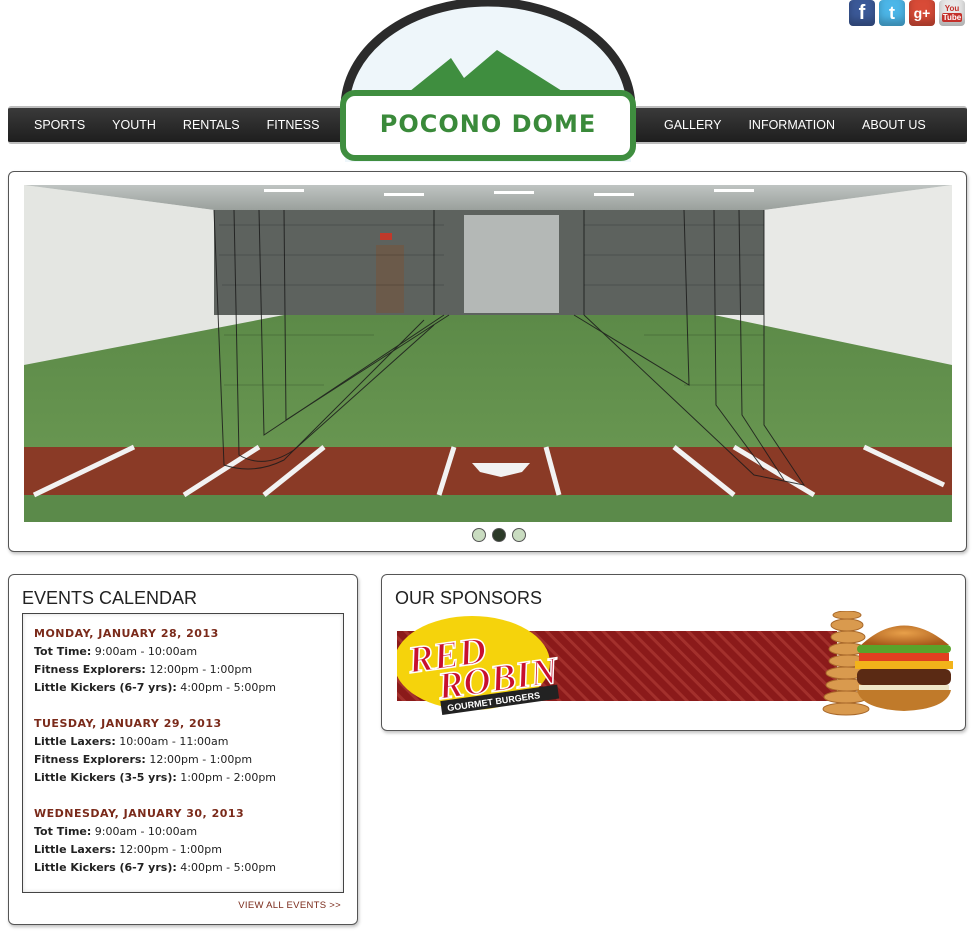  What do you see at coordinates (134, 125) in the screenshot?
I see `nav-item-youth: YOUTH` at bounding box center [134, 125].